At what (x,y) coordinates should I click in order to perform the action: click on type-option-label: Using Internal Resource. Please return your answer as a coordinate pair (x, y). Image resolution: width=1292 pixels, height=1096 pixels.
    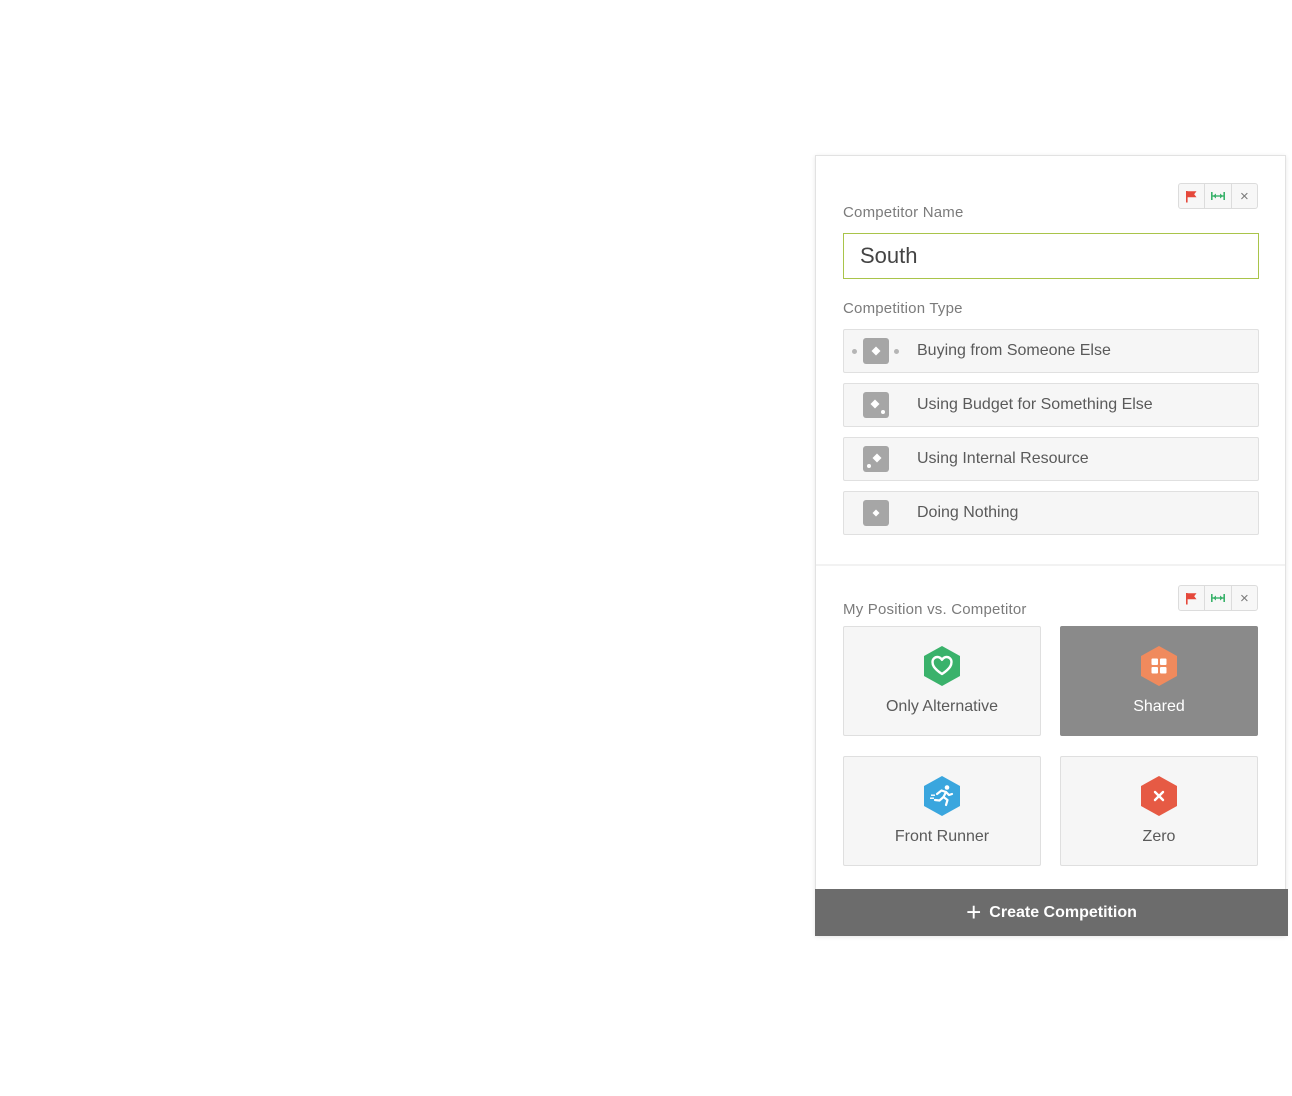
    Looking at the image, I should click on (1003, 458).